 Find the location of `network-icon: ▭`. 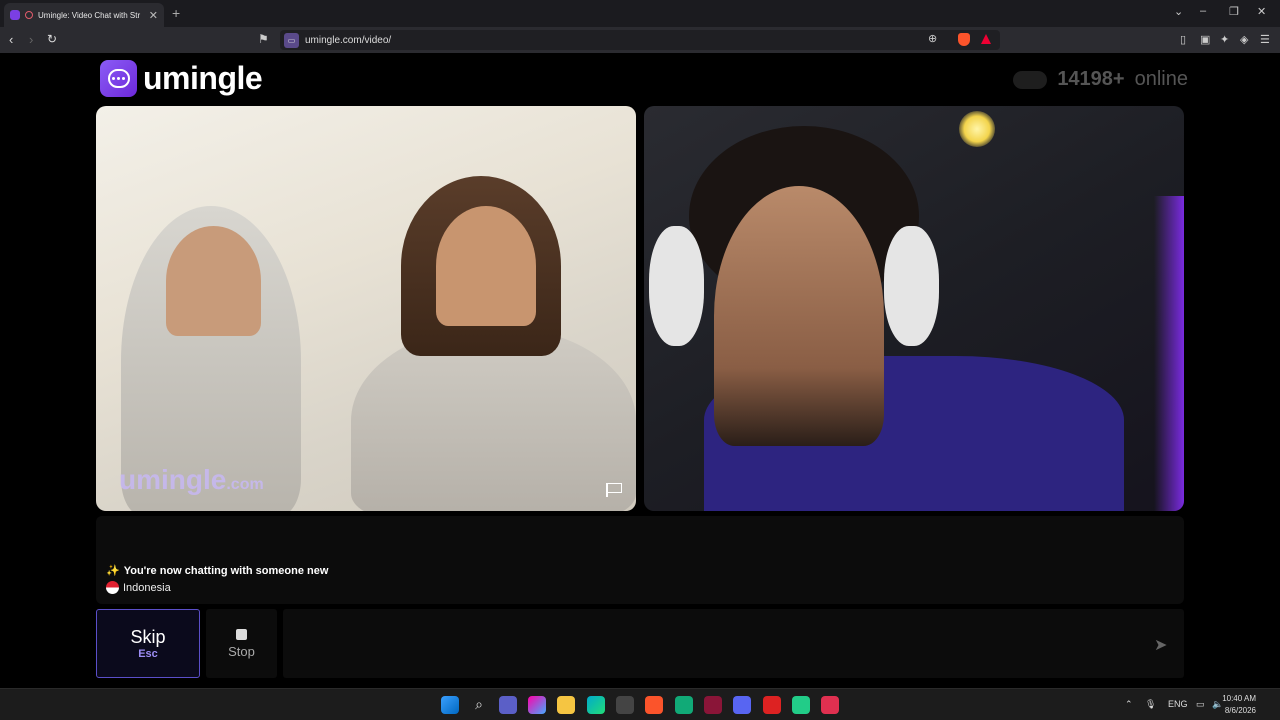

network-icon: ▭ is located at coordinates (1200, 704).